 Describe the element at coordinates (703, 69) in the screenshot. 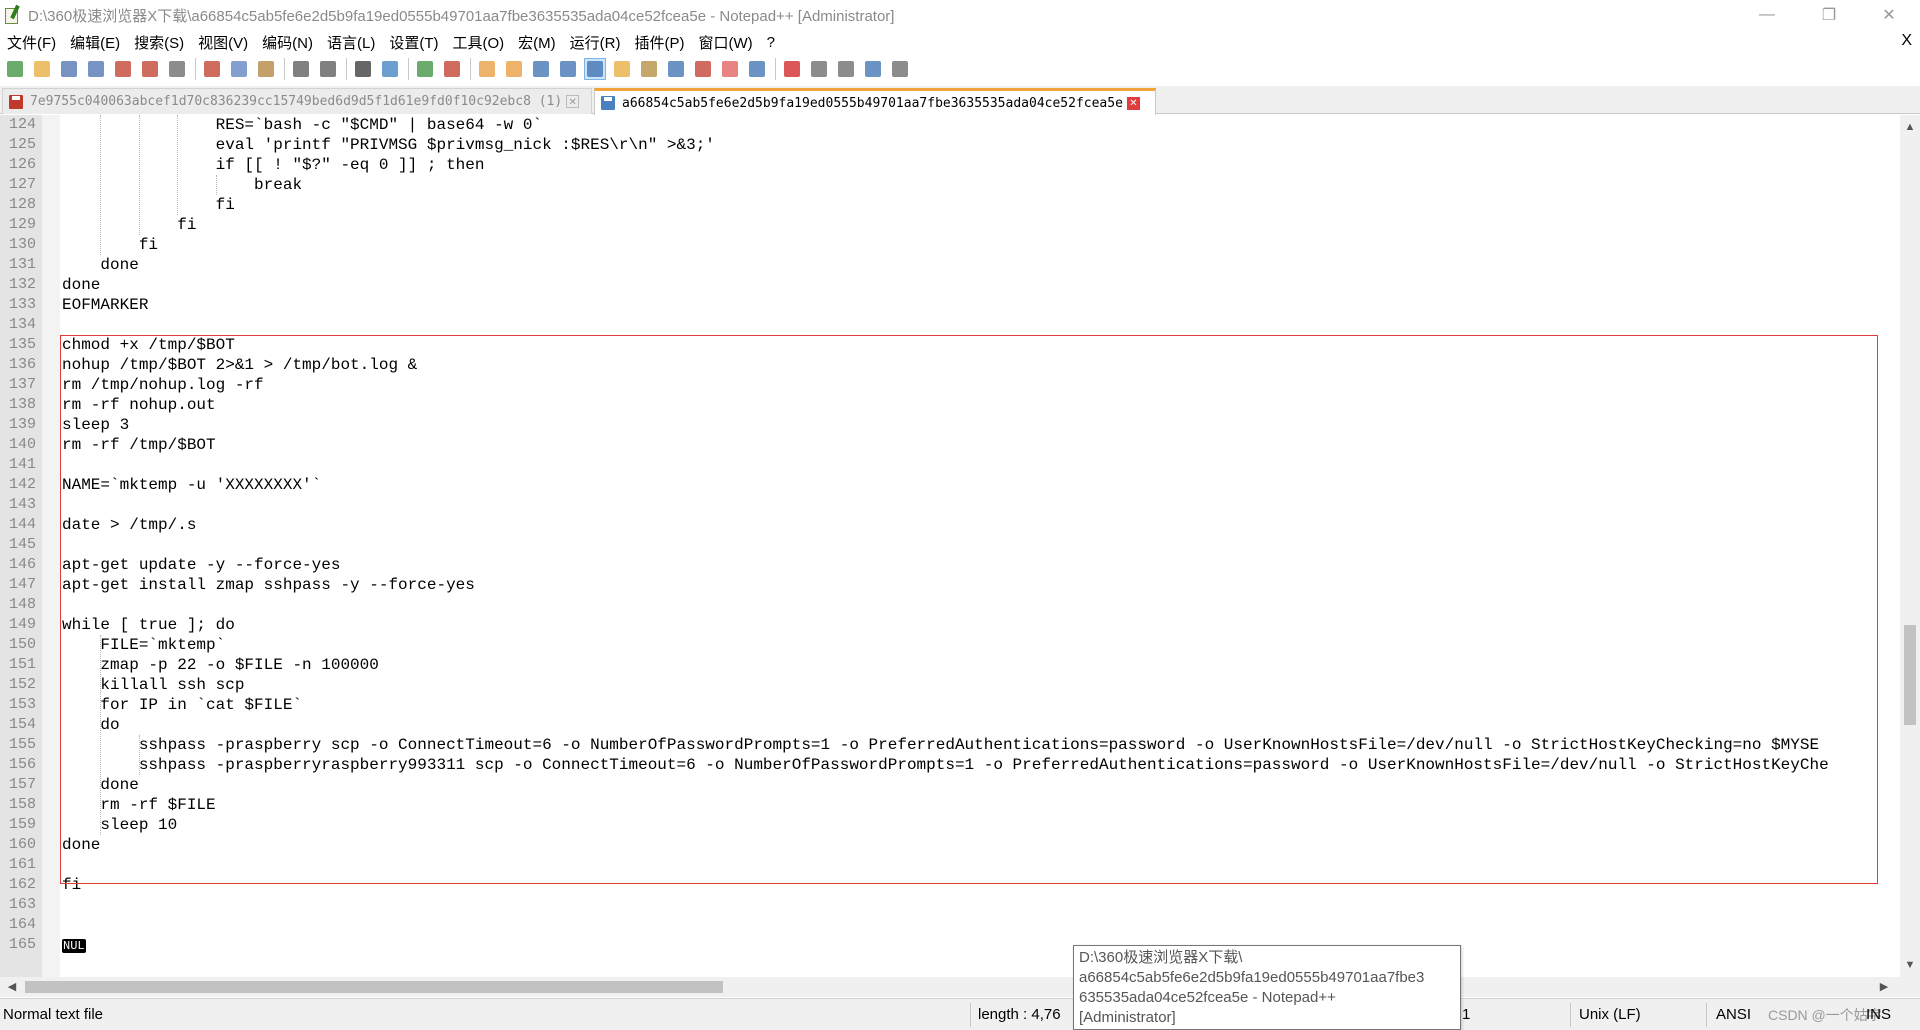

I see `folder-workspace-icon` at that location.